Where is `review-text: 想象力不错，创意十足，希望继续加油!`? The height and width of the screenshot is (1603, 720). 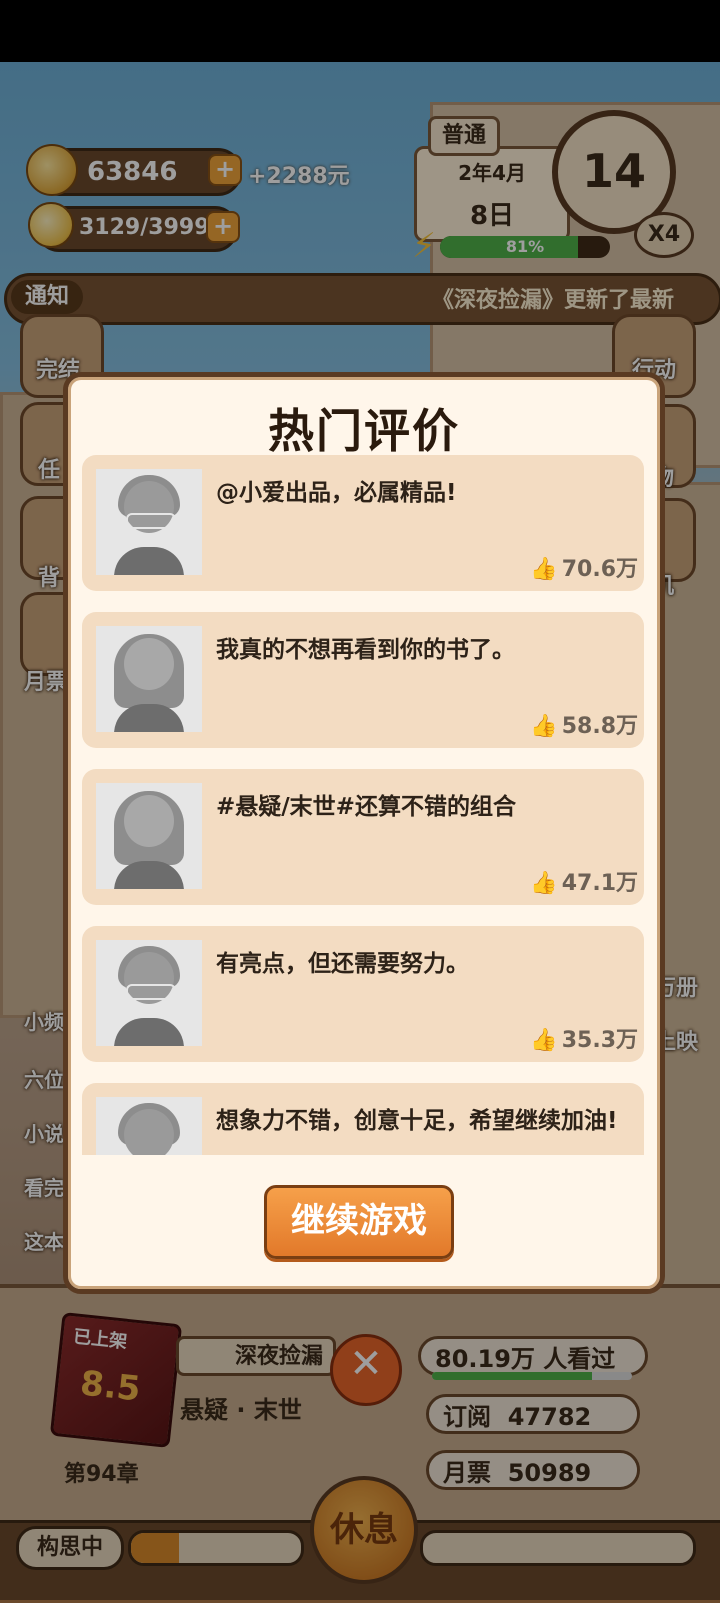 review-text: 想象力不错，创意十足，希望继续加油! is located at coordinates (417, 1121).